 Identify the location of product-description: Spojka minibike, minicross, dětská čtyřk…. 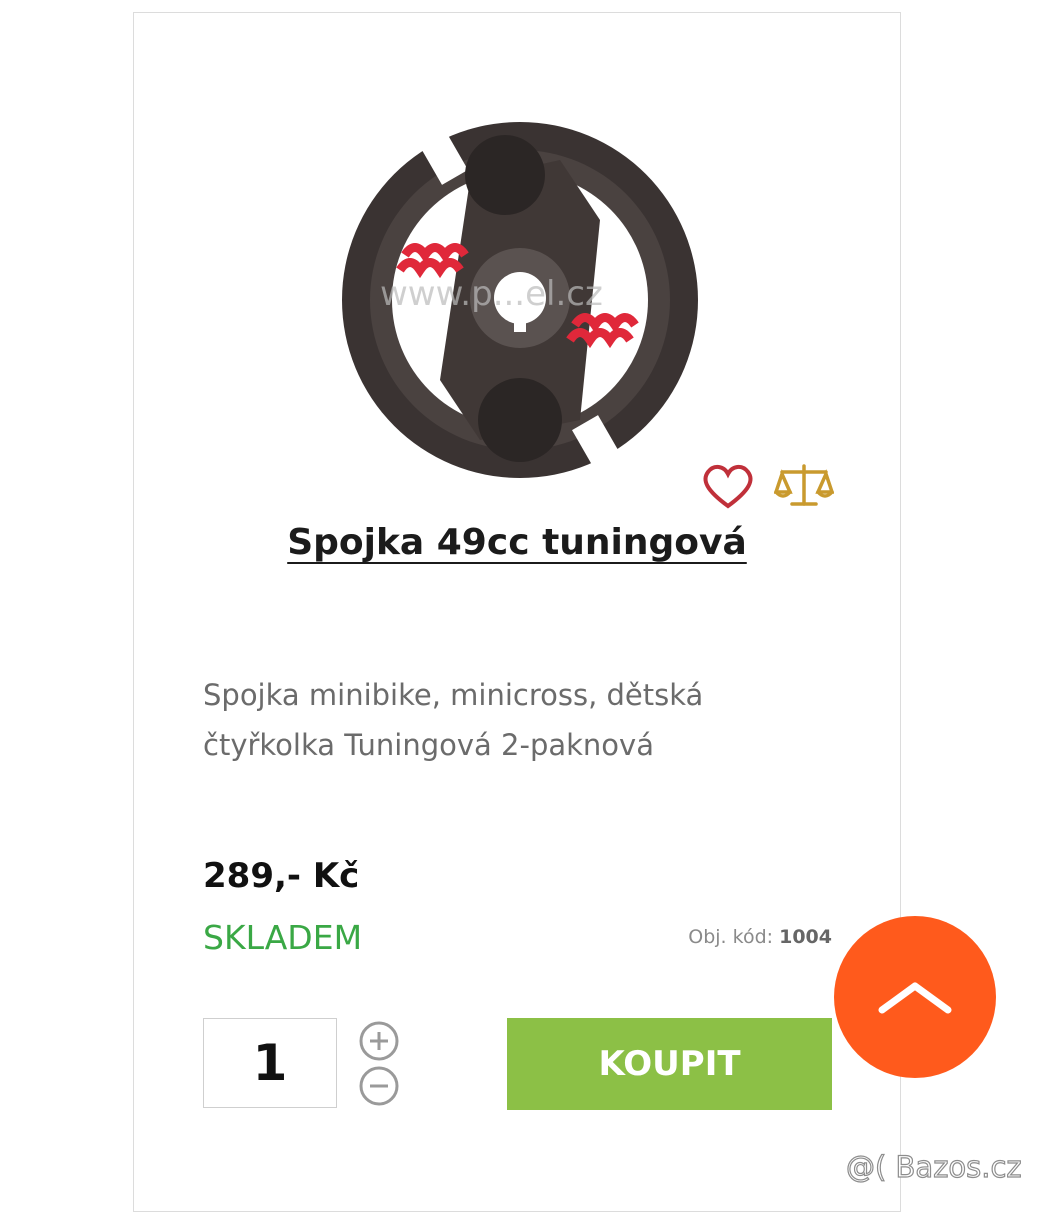
(453, 720).